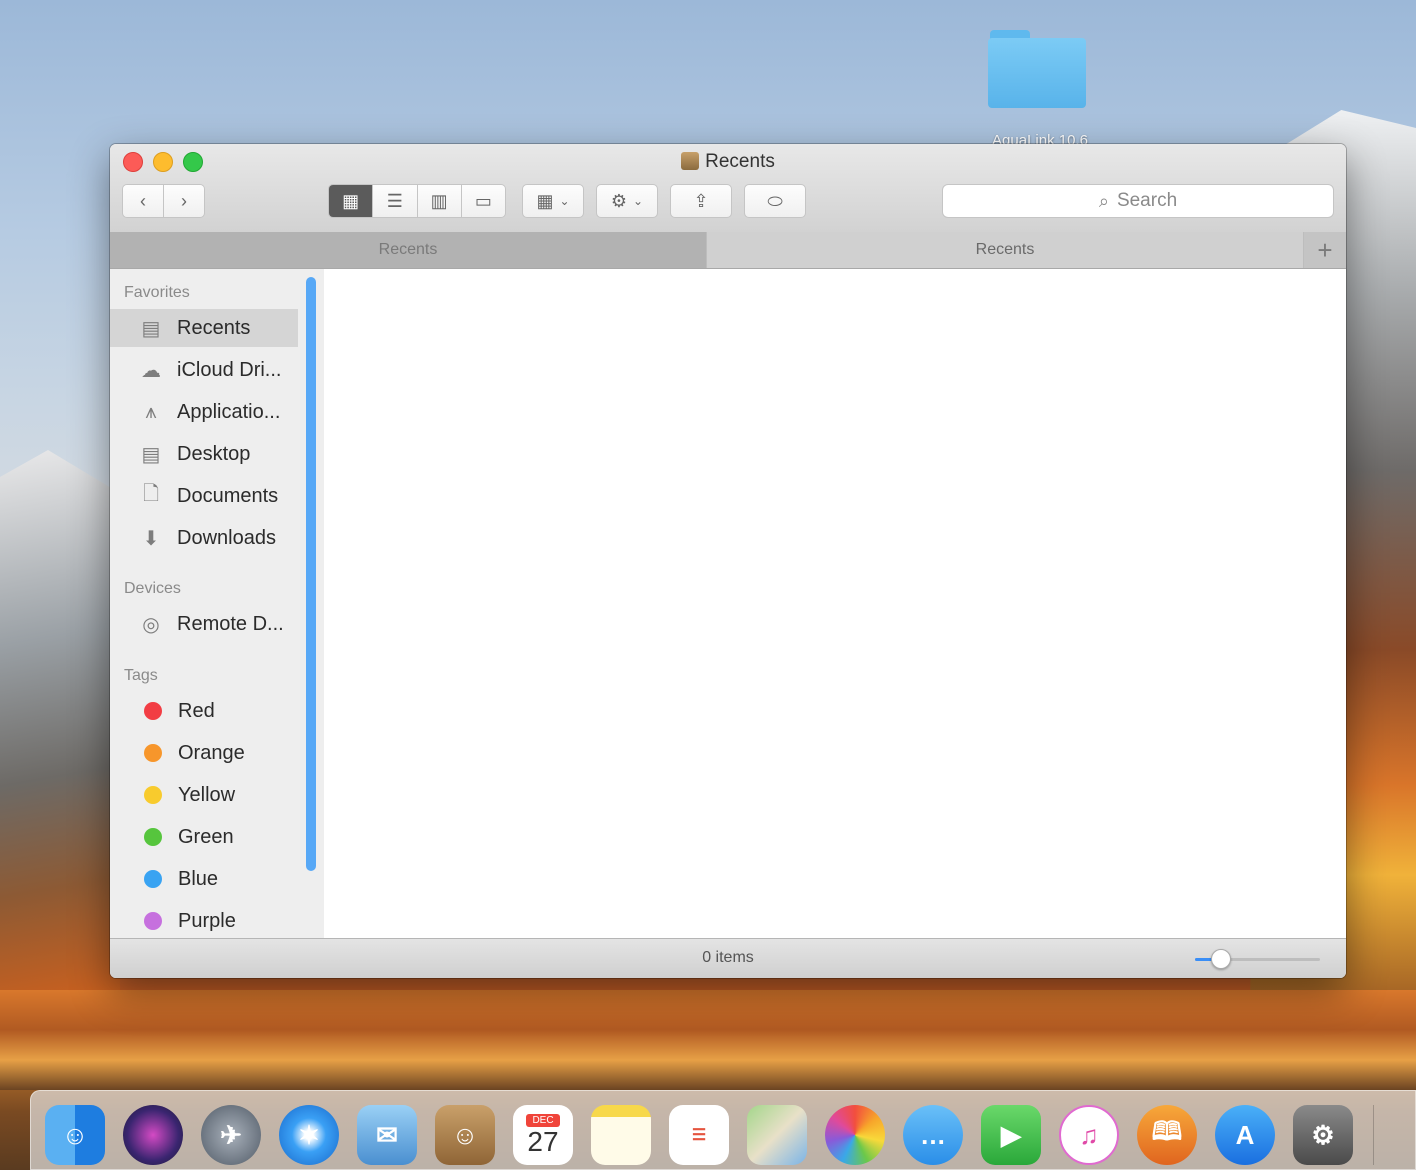 The image size is (1416, 1170). What do you see at coordinates (1167, 1135) in the screenshot?
I see `ibooks-icon: 🕮` at bounding box center [1167, 1135].